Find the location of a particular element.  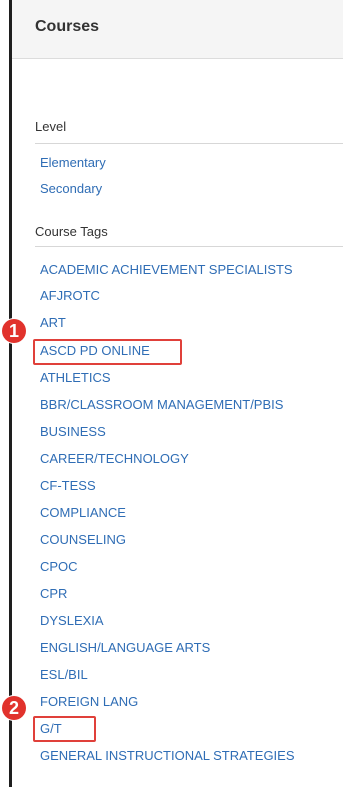

tag-general-instructional-strategies: GENERAL INSTRUCTIONAL STRATEGIES is located at coordinates (167, 755).